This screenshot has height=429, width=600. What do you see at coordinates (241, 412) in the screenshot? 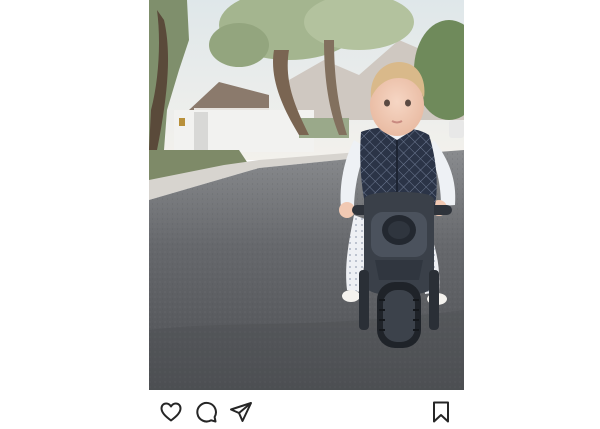
I see `paper-plane-icon` at bounding box center [241, 412].